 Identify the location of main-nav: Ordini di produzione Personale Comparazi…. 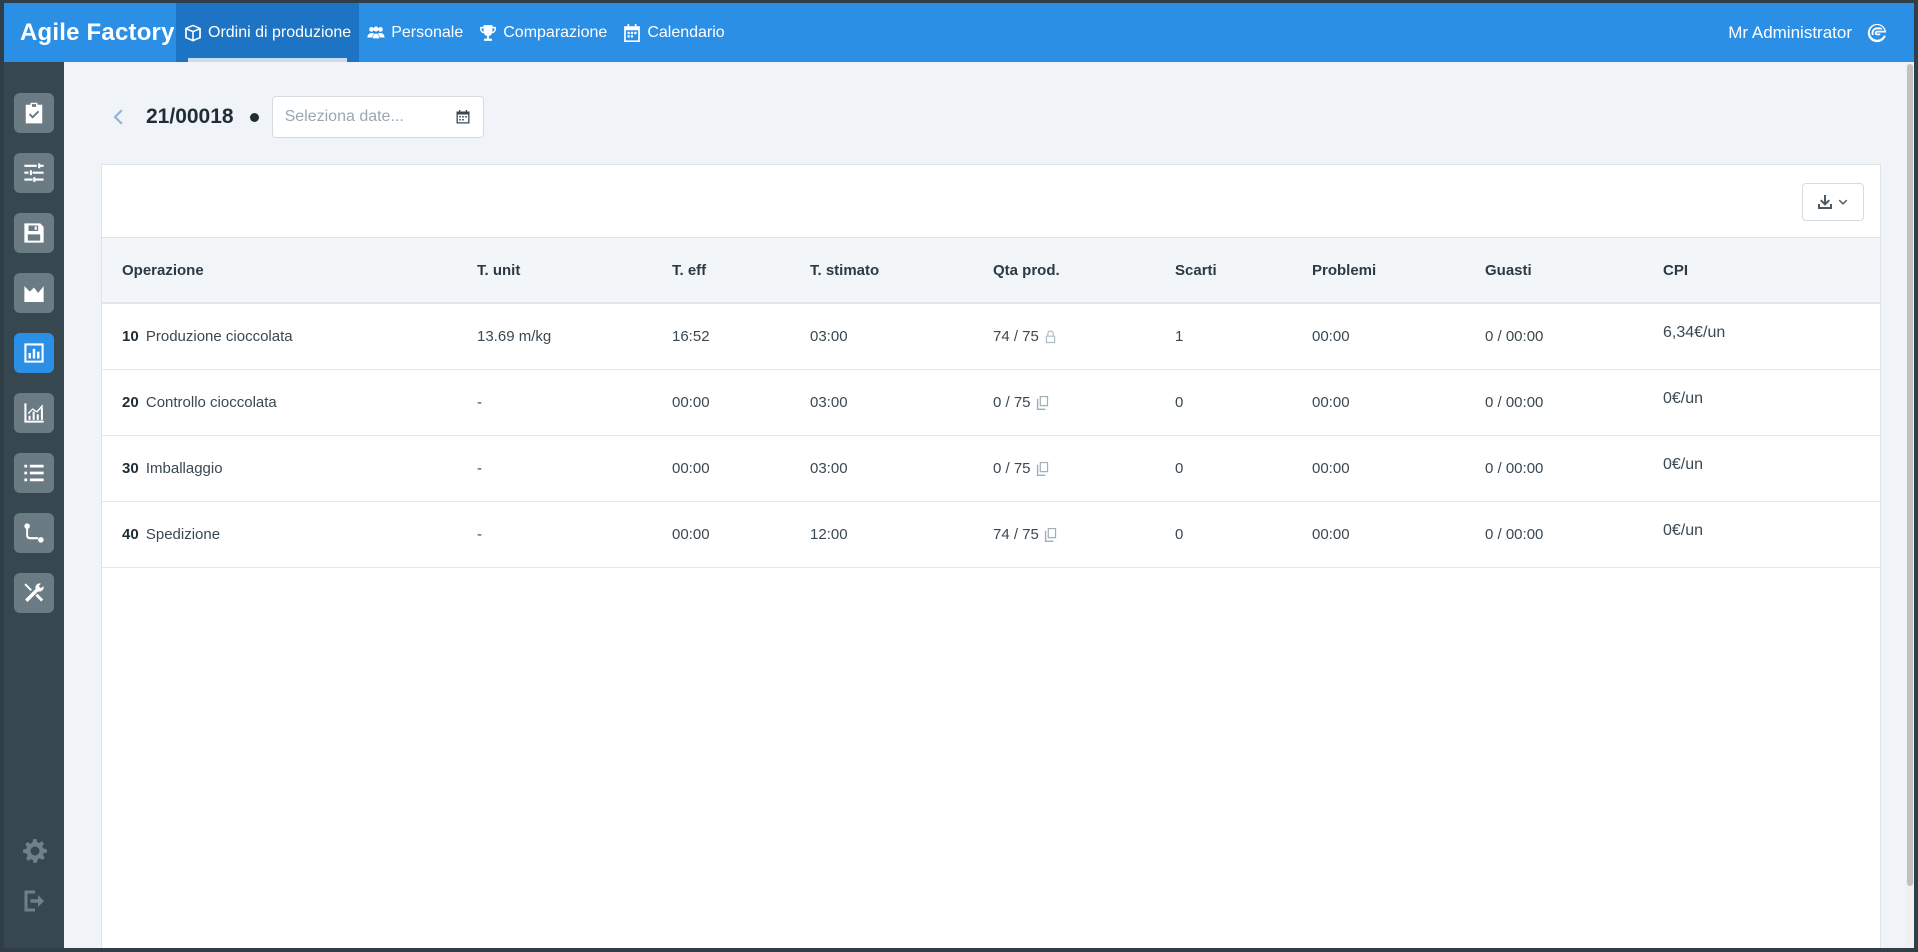
(454, 32).